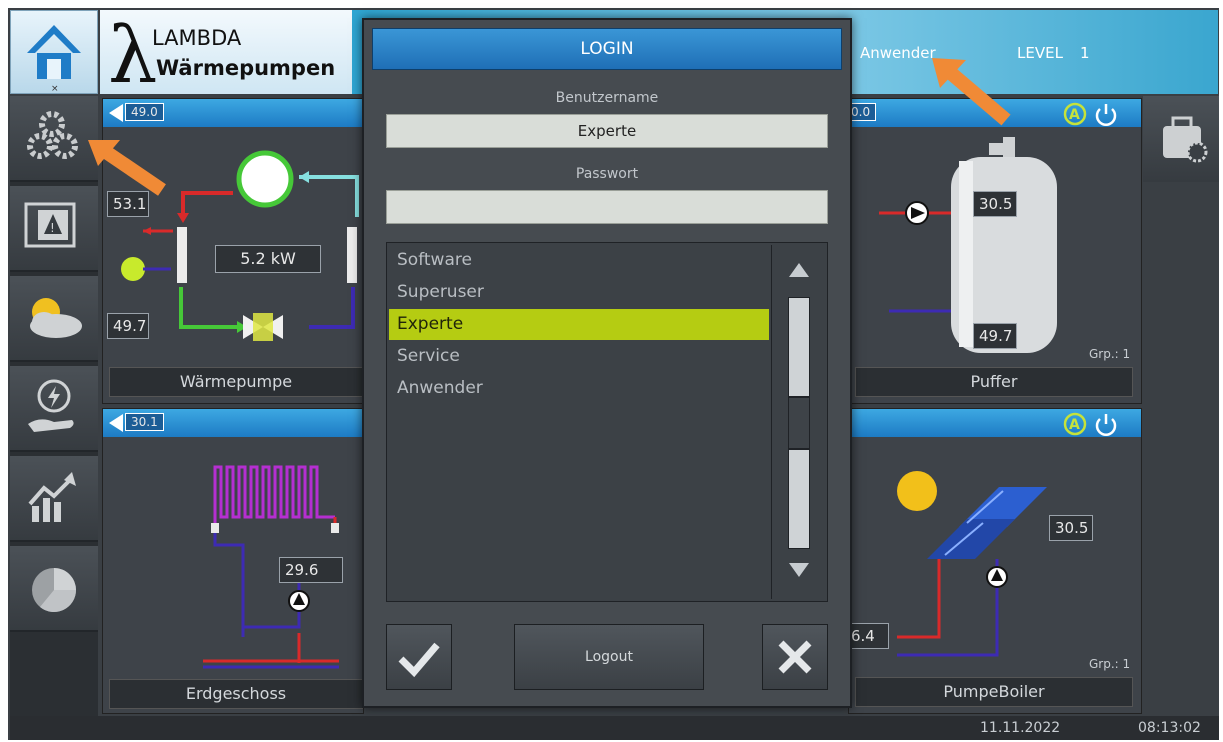 This screenshot has height=742, width=1223. Describe the element at coordinates (1181, 406) in the screenshot. I see `right-sidebar` at that location.